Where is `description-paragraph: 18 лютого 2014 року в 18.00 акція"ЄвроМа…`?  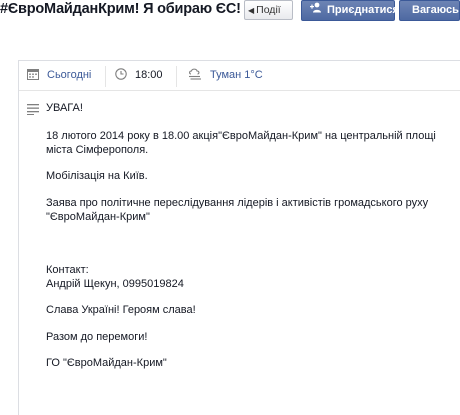
description-paragraph: 18 лютого 2014 року в 18.00 акція"ЄвроМа… is located at coordinates (241, 143).